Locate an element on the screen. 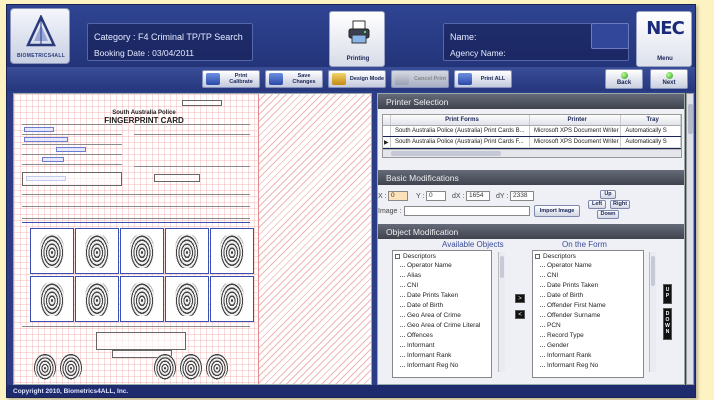 The height and width of the screenshot is (400, 714). calibrate-icon is located at coordinates (213, 79).